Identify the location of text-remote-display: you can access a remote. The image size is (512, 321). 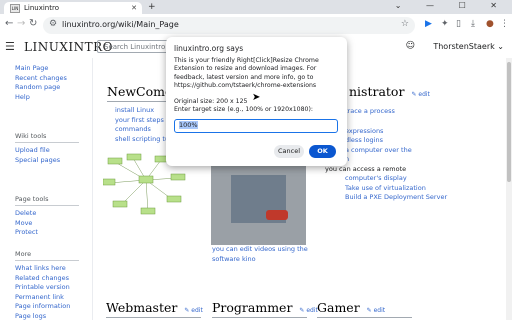
(386, 170).